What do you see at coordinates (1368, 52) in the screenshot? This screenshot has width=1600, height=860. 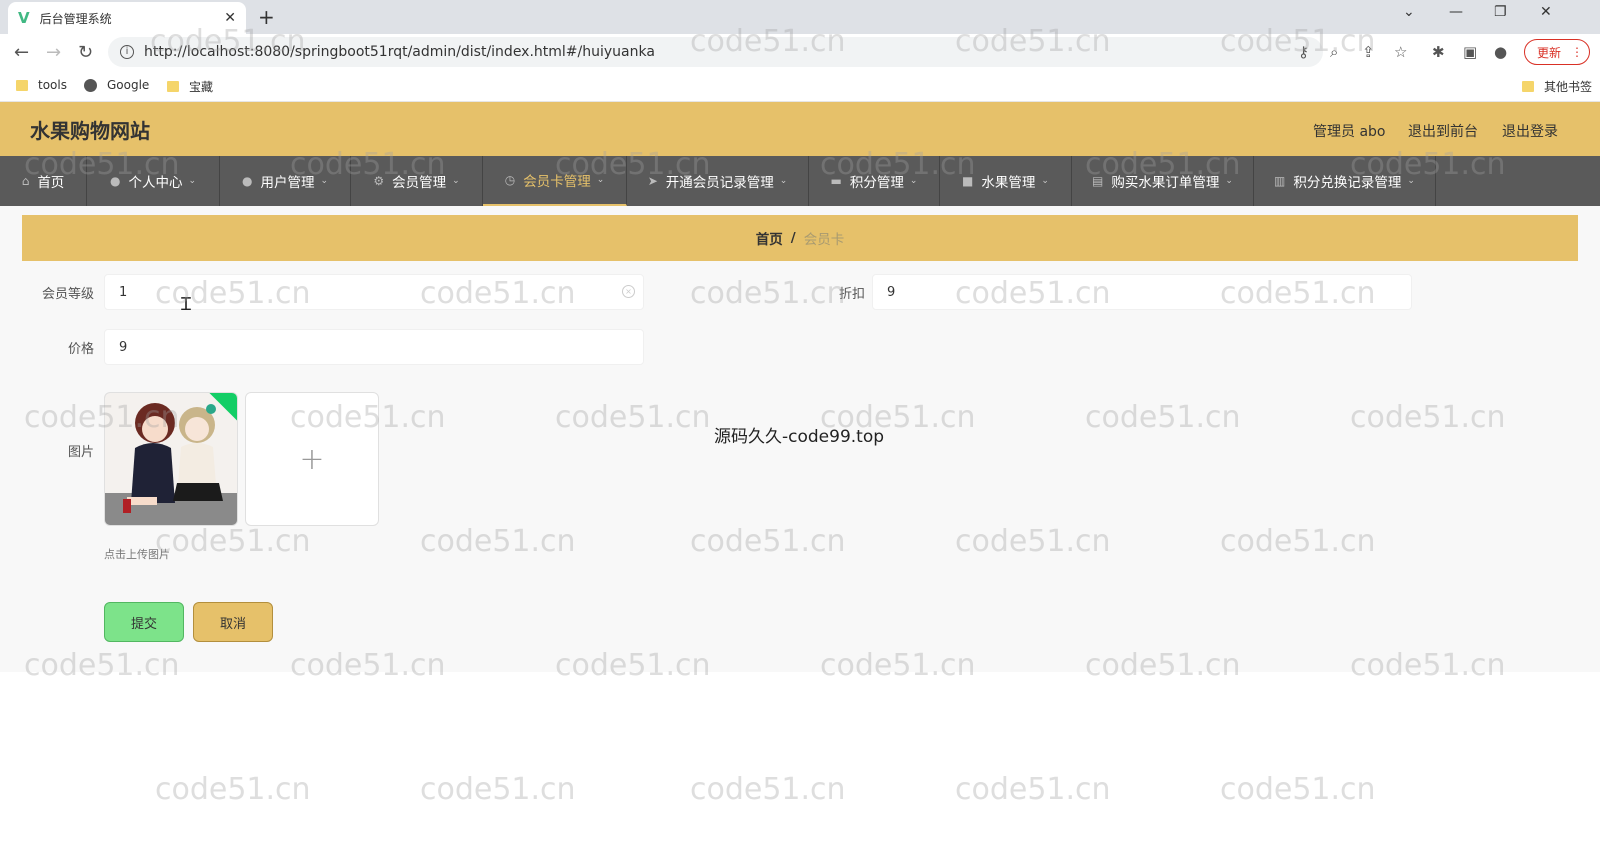 I see `share-icon: ⇪` at bounding box center [1368, 52].